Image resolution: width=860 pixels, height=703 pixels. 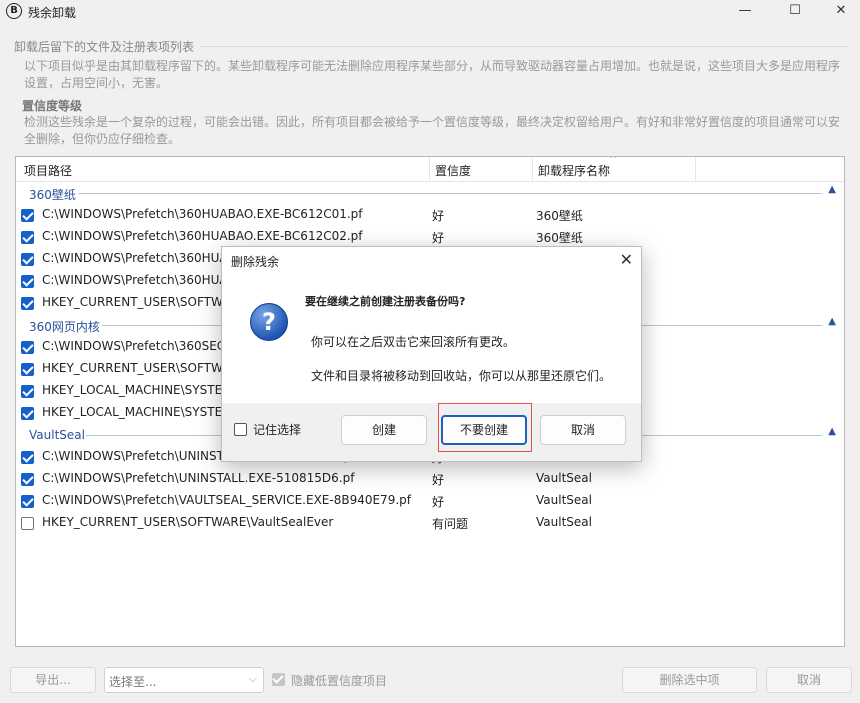 What do you see at coordinates (384, 430) in the screenshot?
I see `create-backup-button: 创建` at bounding box center [384, 430].